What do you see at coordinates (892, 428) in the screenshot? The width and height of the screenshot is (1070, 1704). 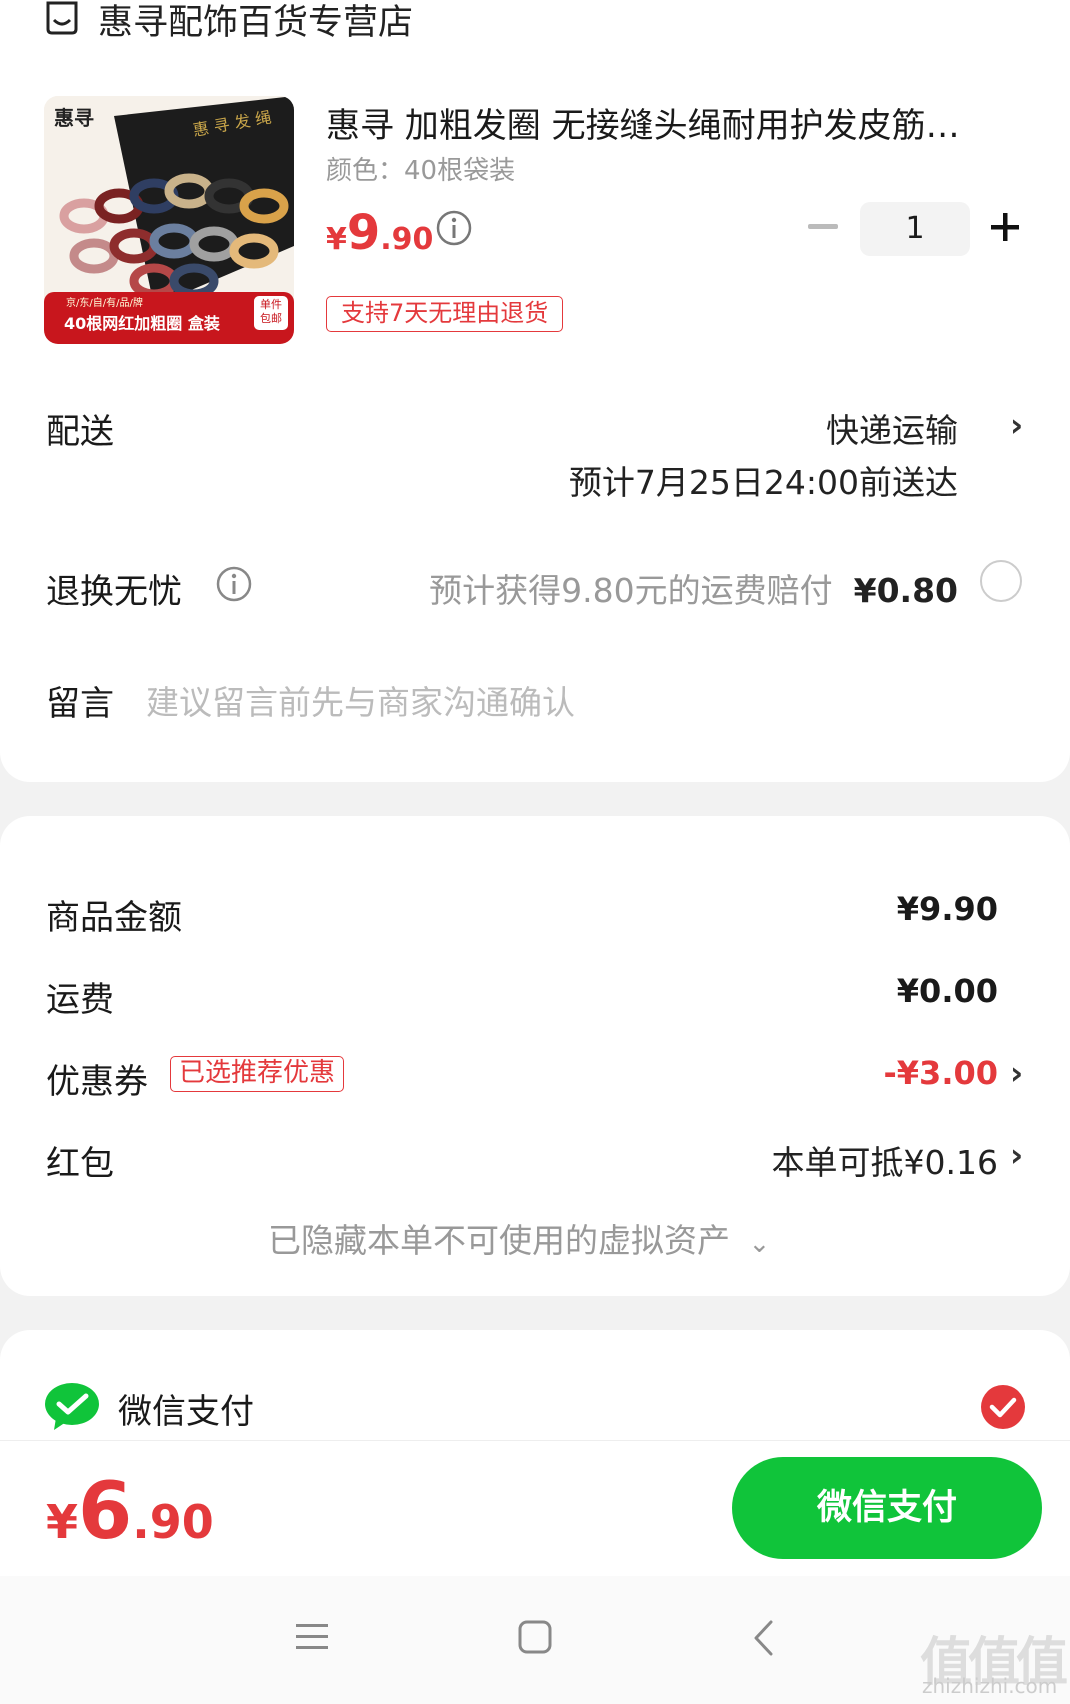 I see `delivery-method: 快递运输` at bounding box center [892, 428].